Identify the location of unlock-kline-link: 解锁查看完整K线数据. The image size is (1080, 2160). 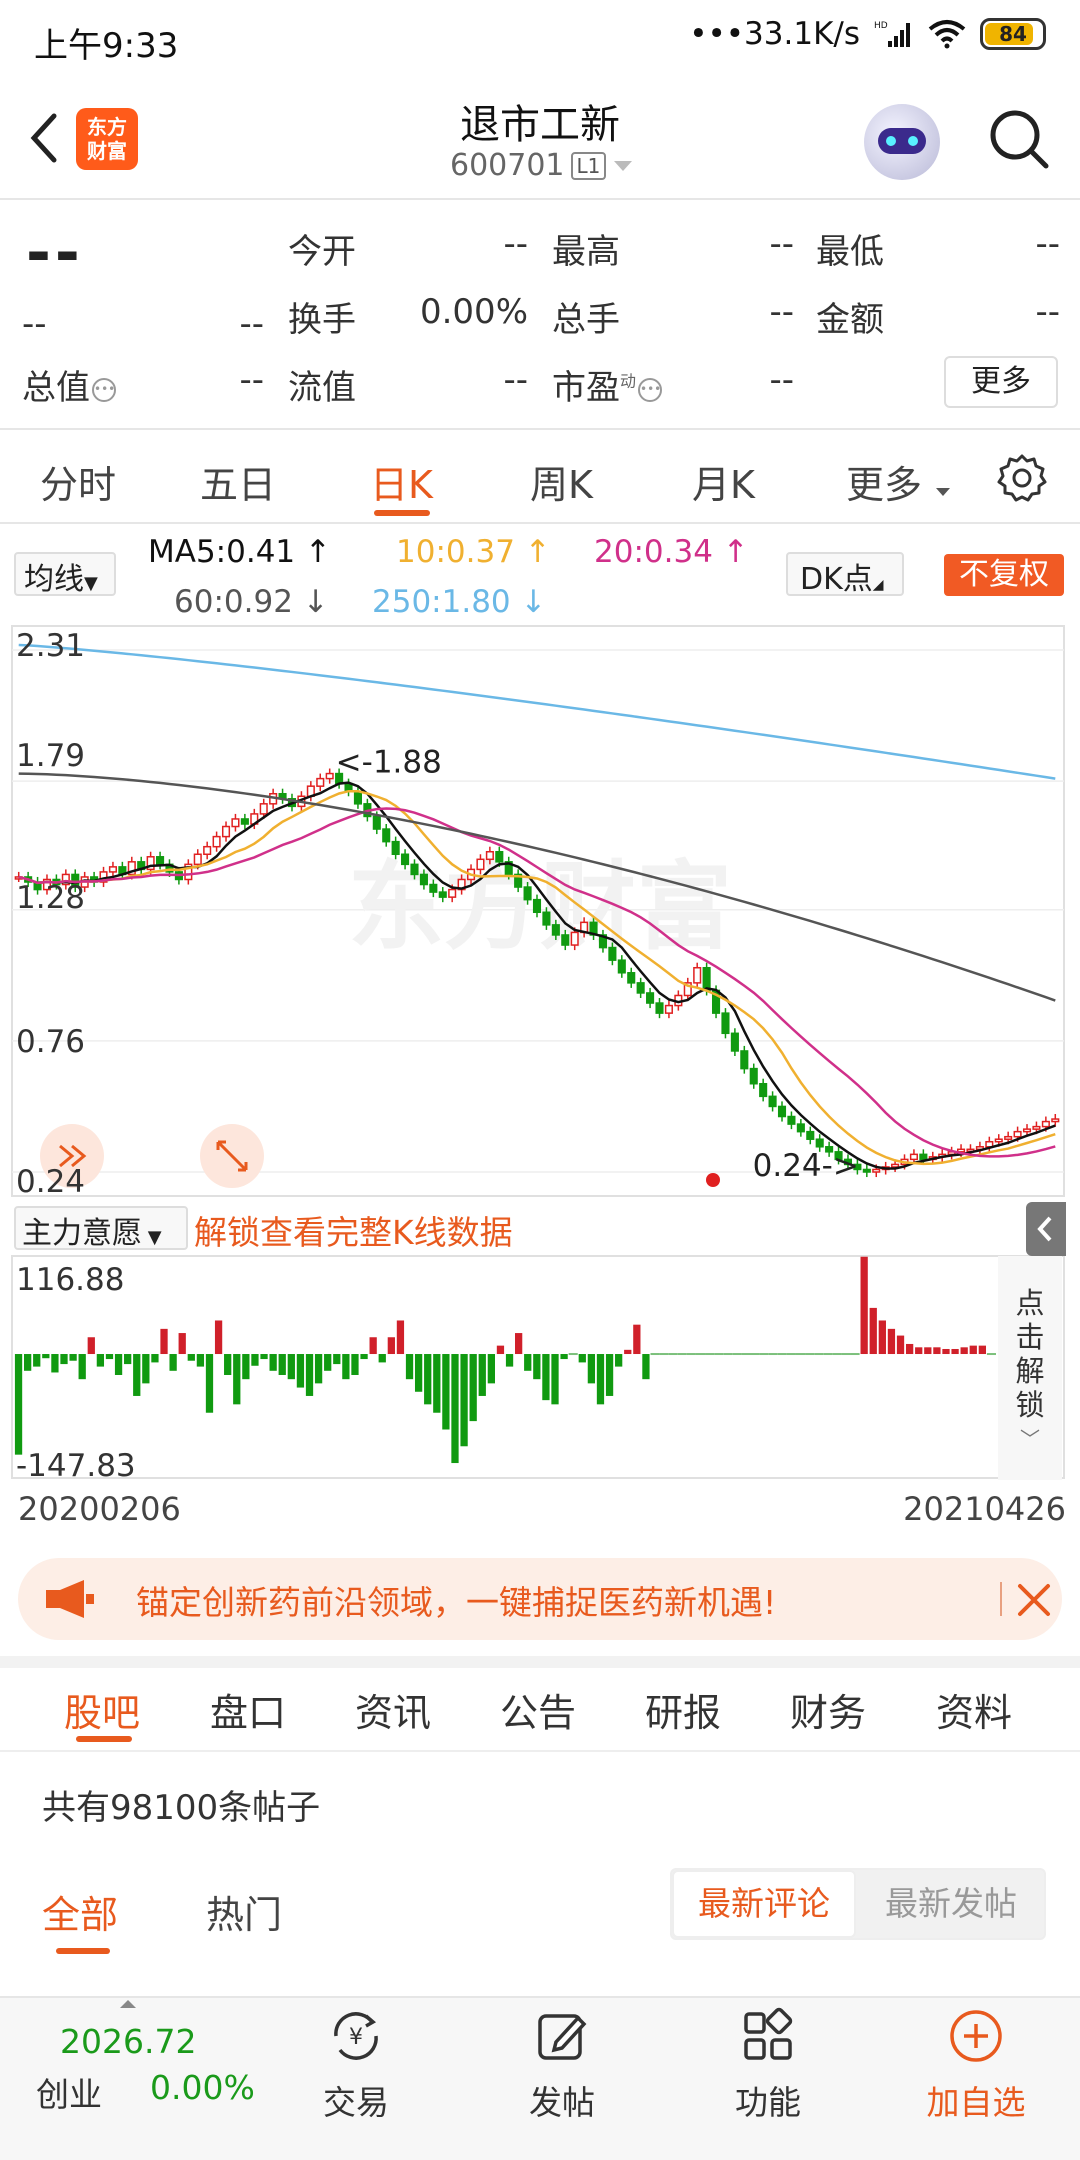
(353, 1230).